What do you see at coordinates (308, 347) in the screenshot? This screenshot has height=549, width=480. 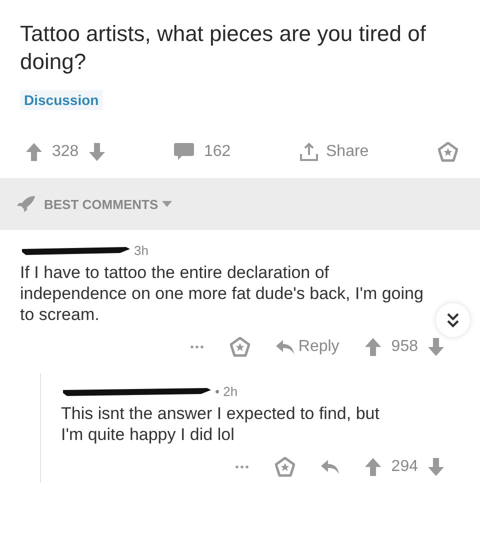 I see `reply-button: Reply` at bounding box center [308, 347].